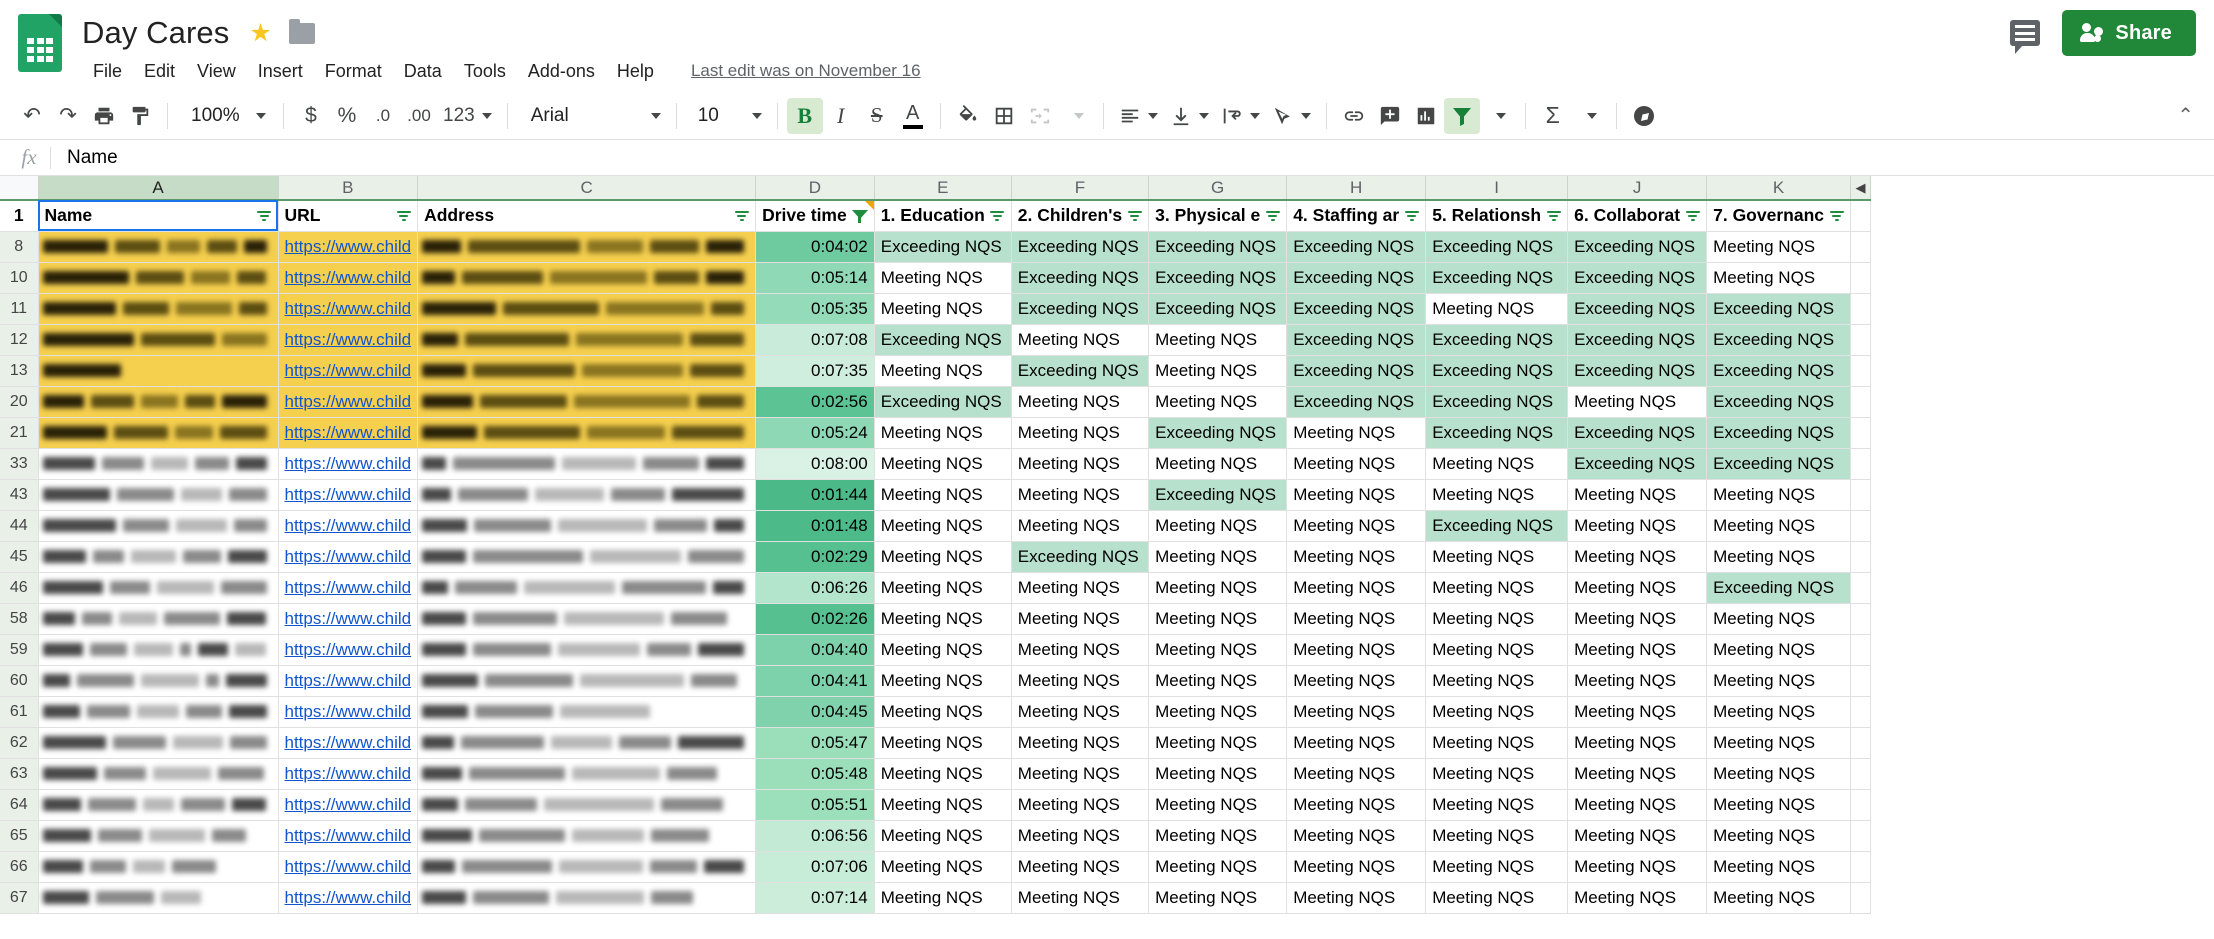 The width and height of the screenshot is (2214, 939). What do you see at coordinates (815, 681) in the screenshot?
I see `cell-drive-time: 0:04:41` at bounding box center [815, 681].